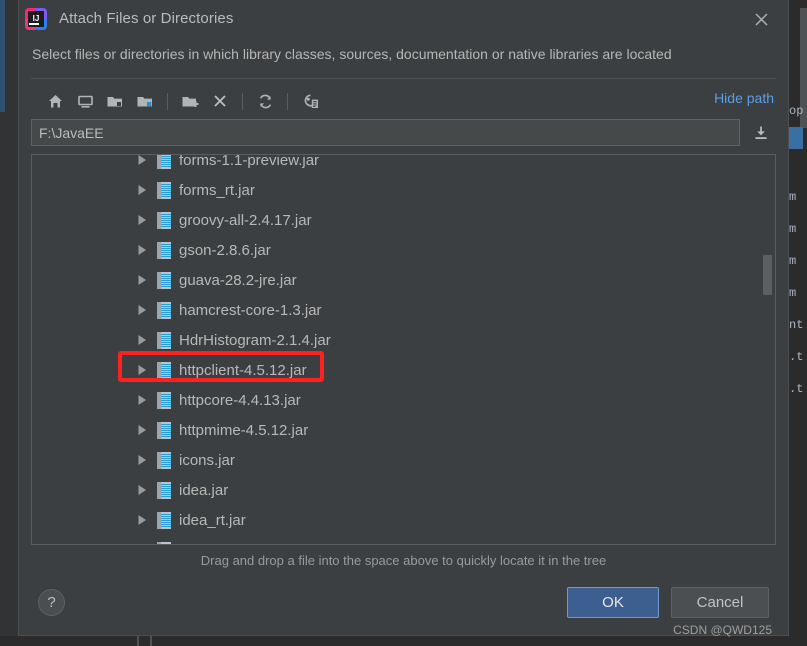  Describe the element at coordinates (220, 101) in the screenshot. I see `delete-icon` at that location.